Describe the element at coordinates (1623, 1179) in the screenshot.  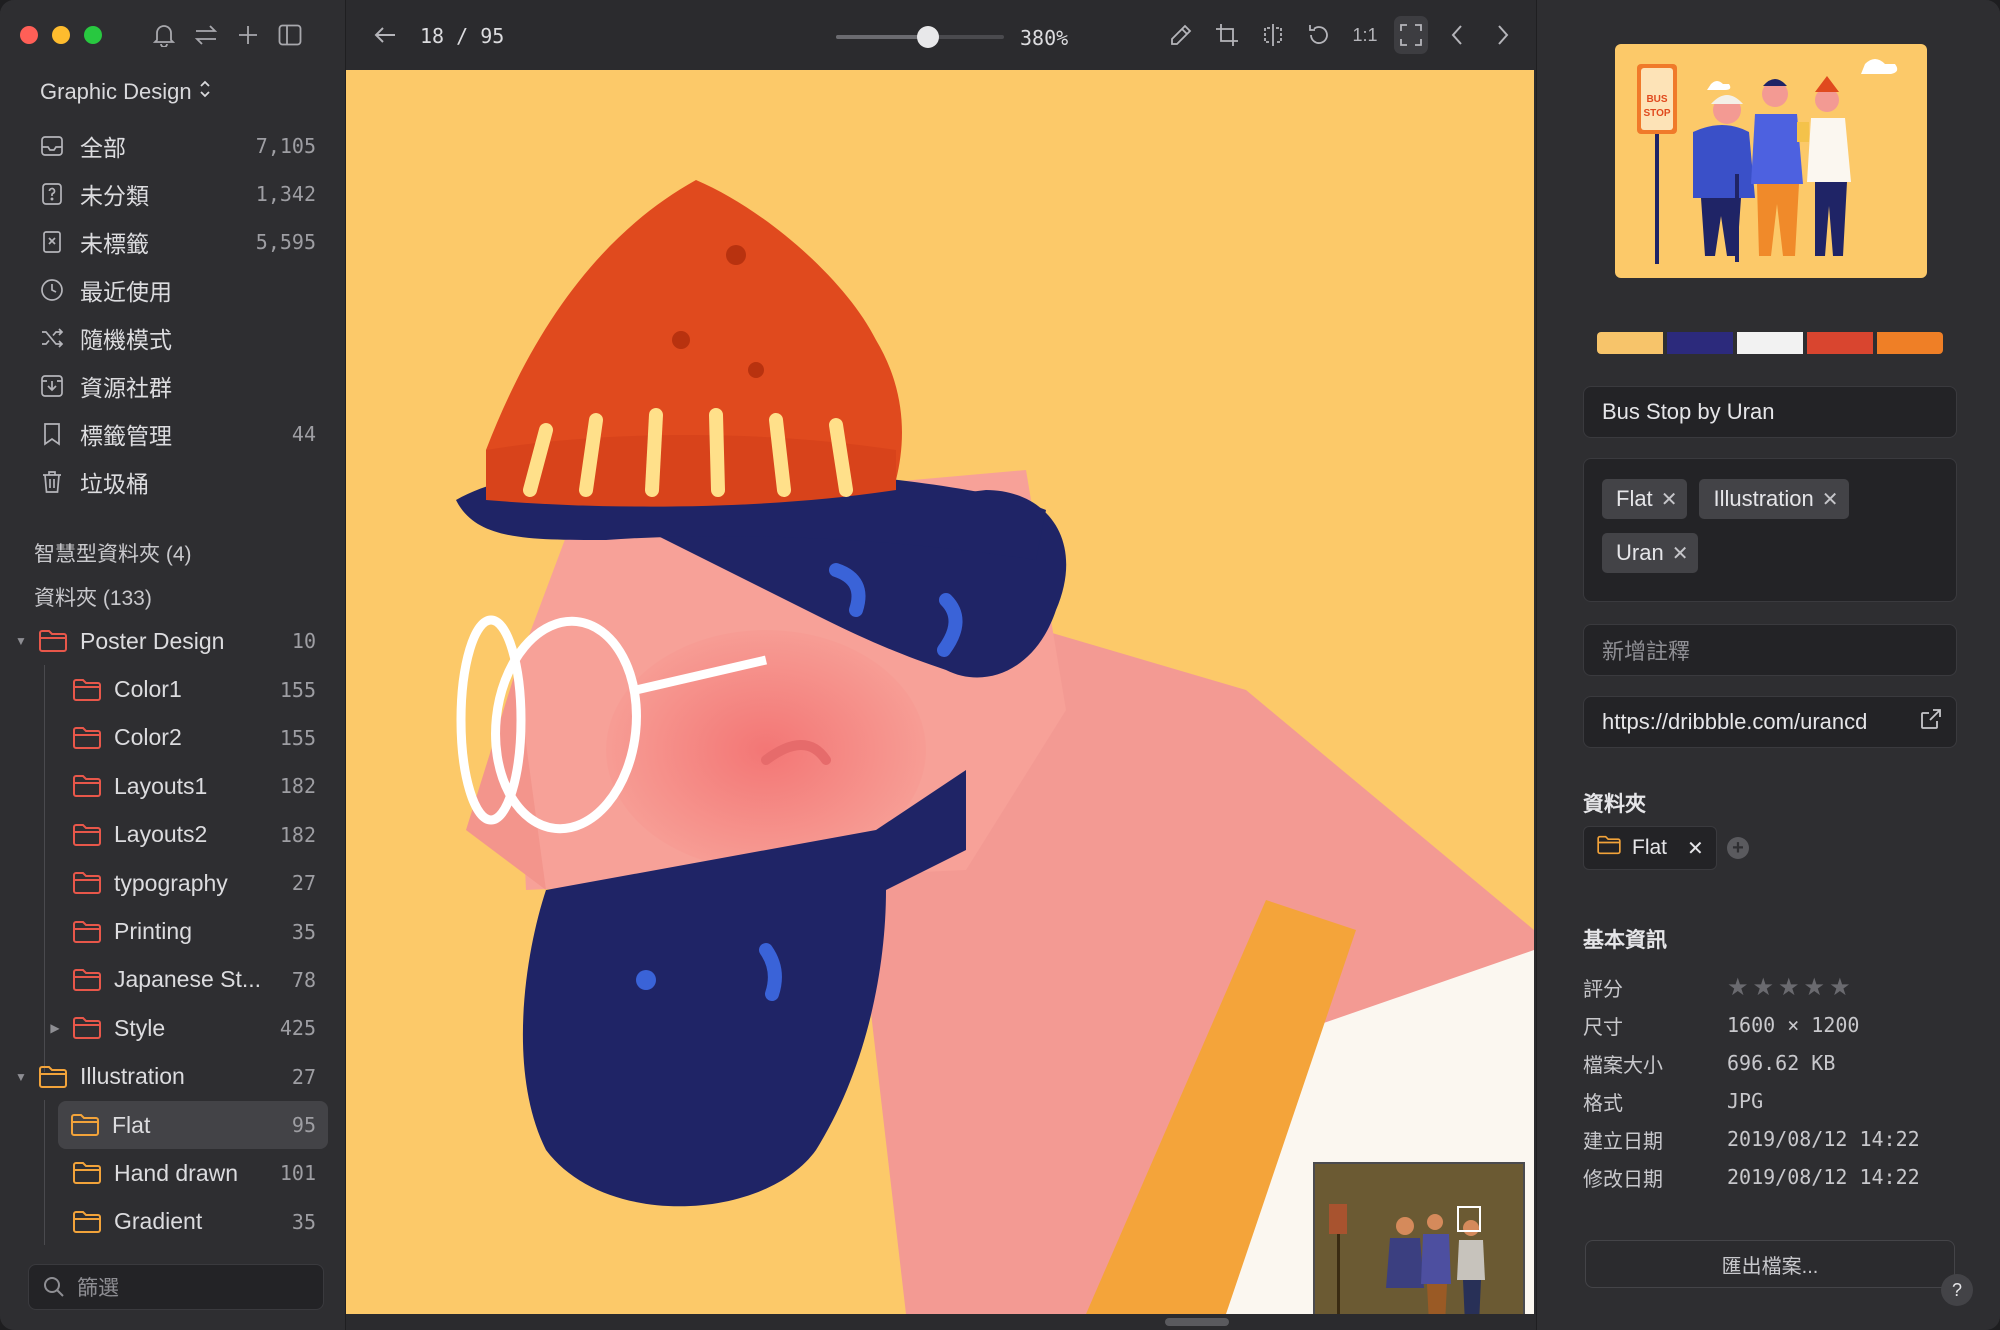
I see `info-key: 修改日期` at that location.